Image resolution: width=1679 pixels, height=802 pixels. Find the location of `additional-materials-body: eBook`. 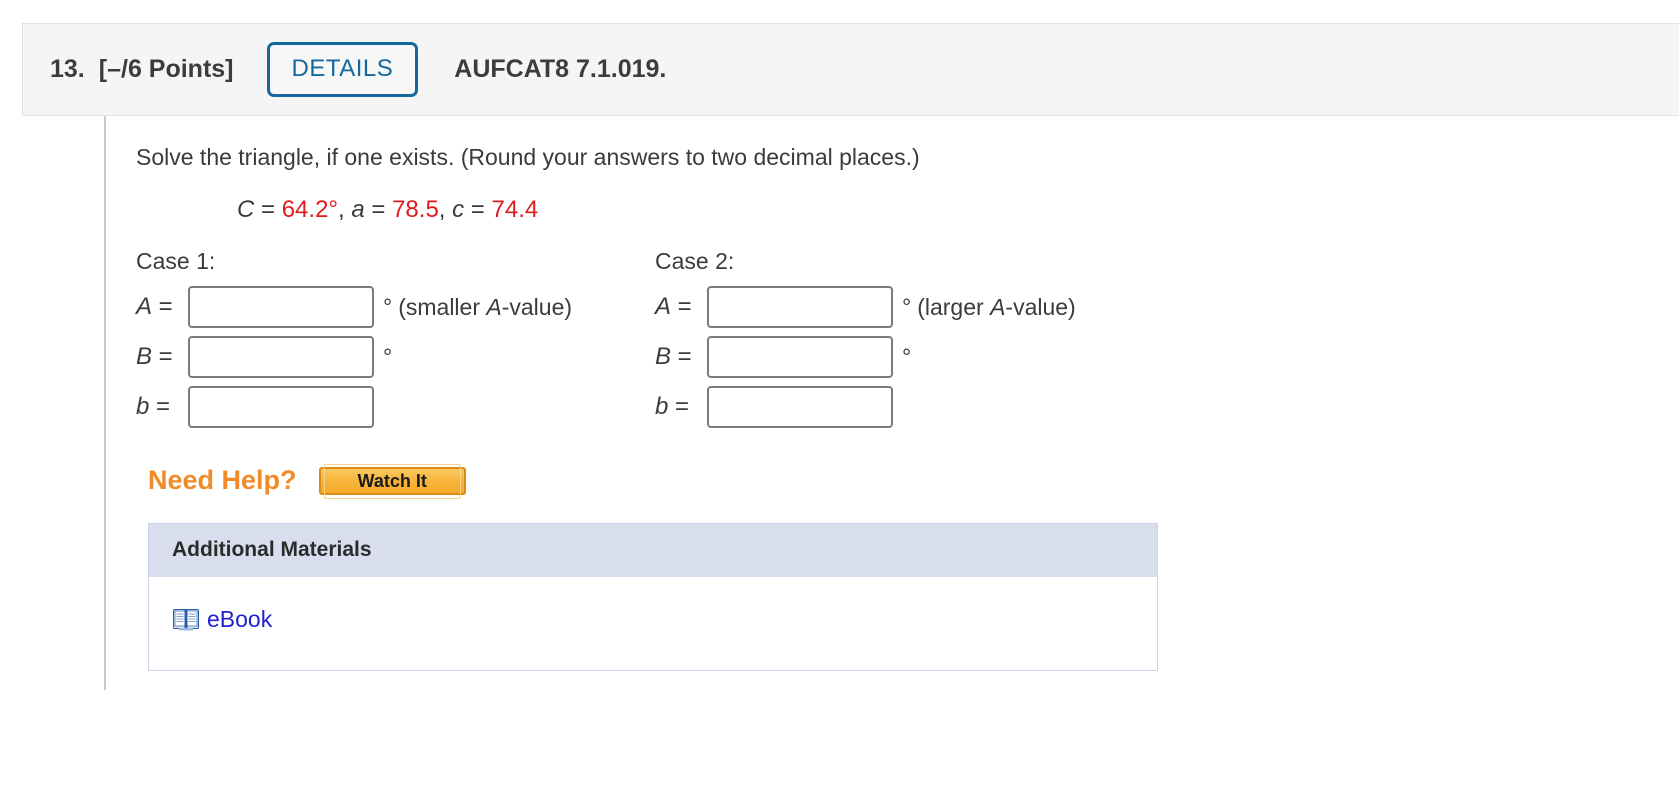

additional-materials-body: eBook is located at coordinates (653, 623).